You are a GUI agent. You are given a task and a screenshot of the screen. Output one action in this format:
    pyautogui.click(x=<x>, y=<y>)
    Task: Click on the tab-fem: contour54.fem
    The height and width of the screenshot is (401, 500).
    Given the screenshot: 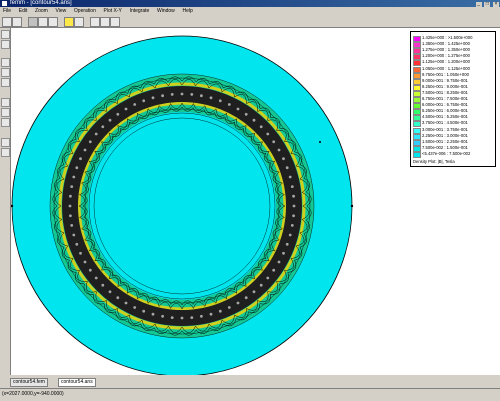 What is the action you would take?
    pyautogui.click(x=29, y=382)
    